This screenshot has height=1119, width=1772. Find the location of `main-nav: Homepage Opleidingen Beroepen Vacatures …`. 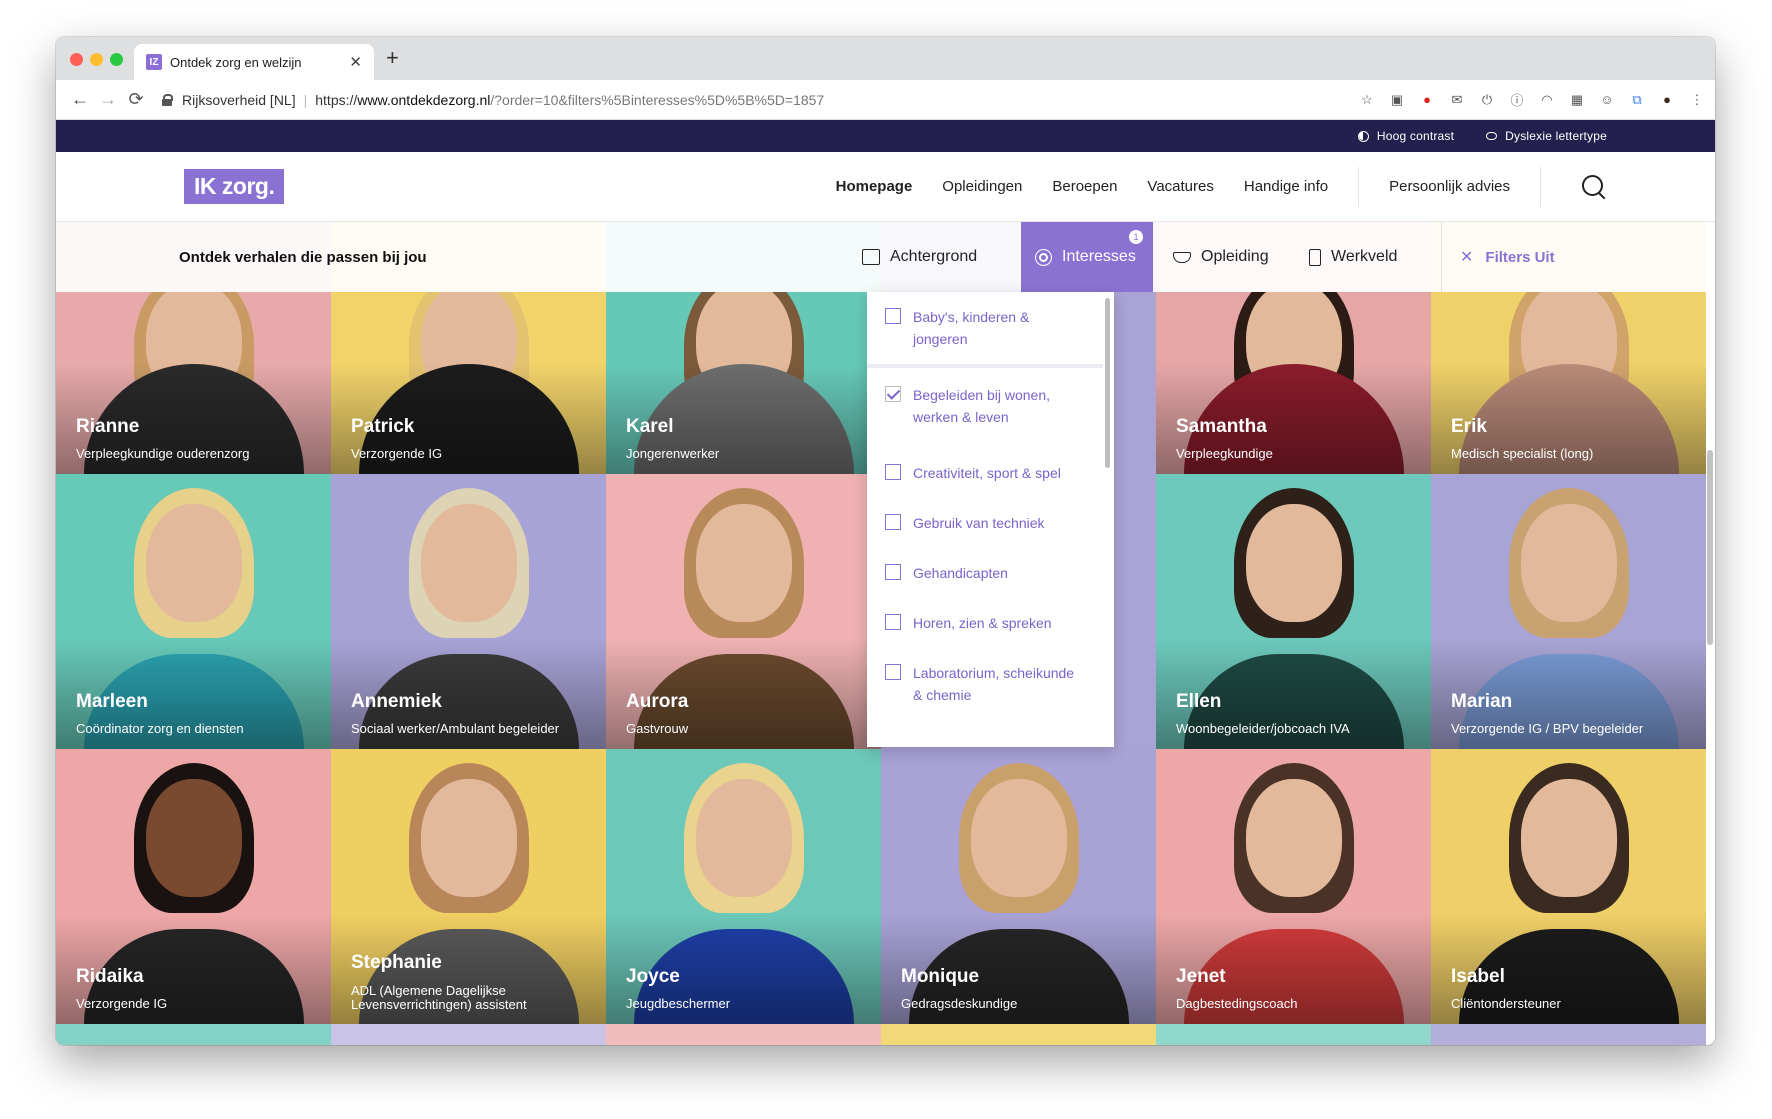

main-nav: Homepage Opleidingen Beroepen Vacatures … is located at coordinates (1206, 186).